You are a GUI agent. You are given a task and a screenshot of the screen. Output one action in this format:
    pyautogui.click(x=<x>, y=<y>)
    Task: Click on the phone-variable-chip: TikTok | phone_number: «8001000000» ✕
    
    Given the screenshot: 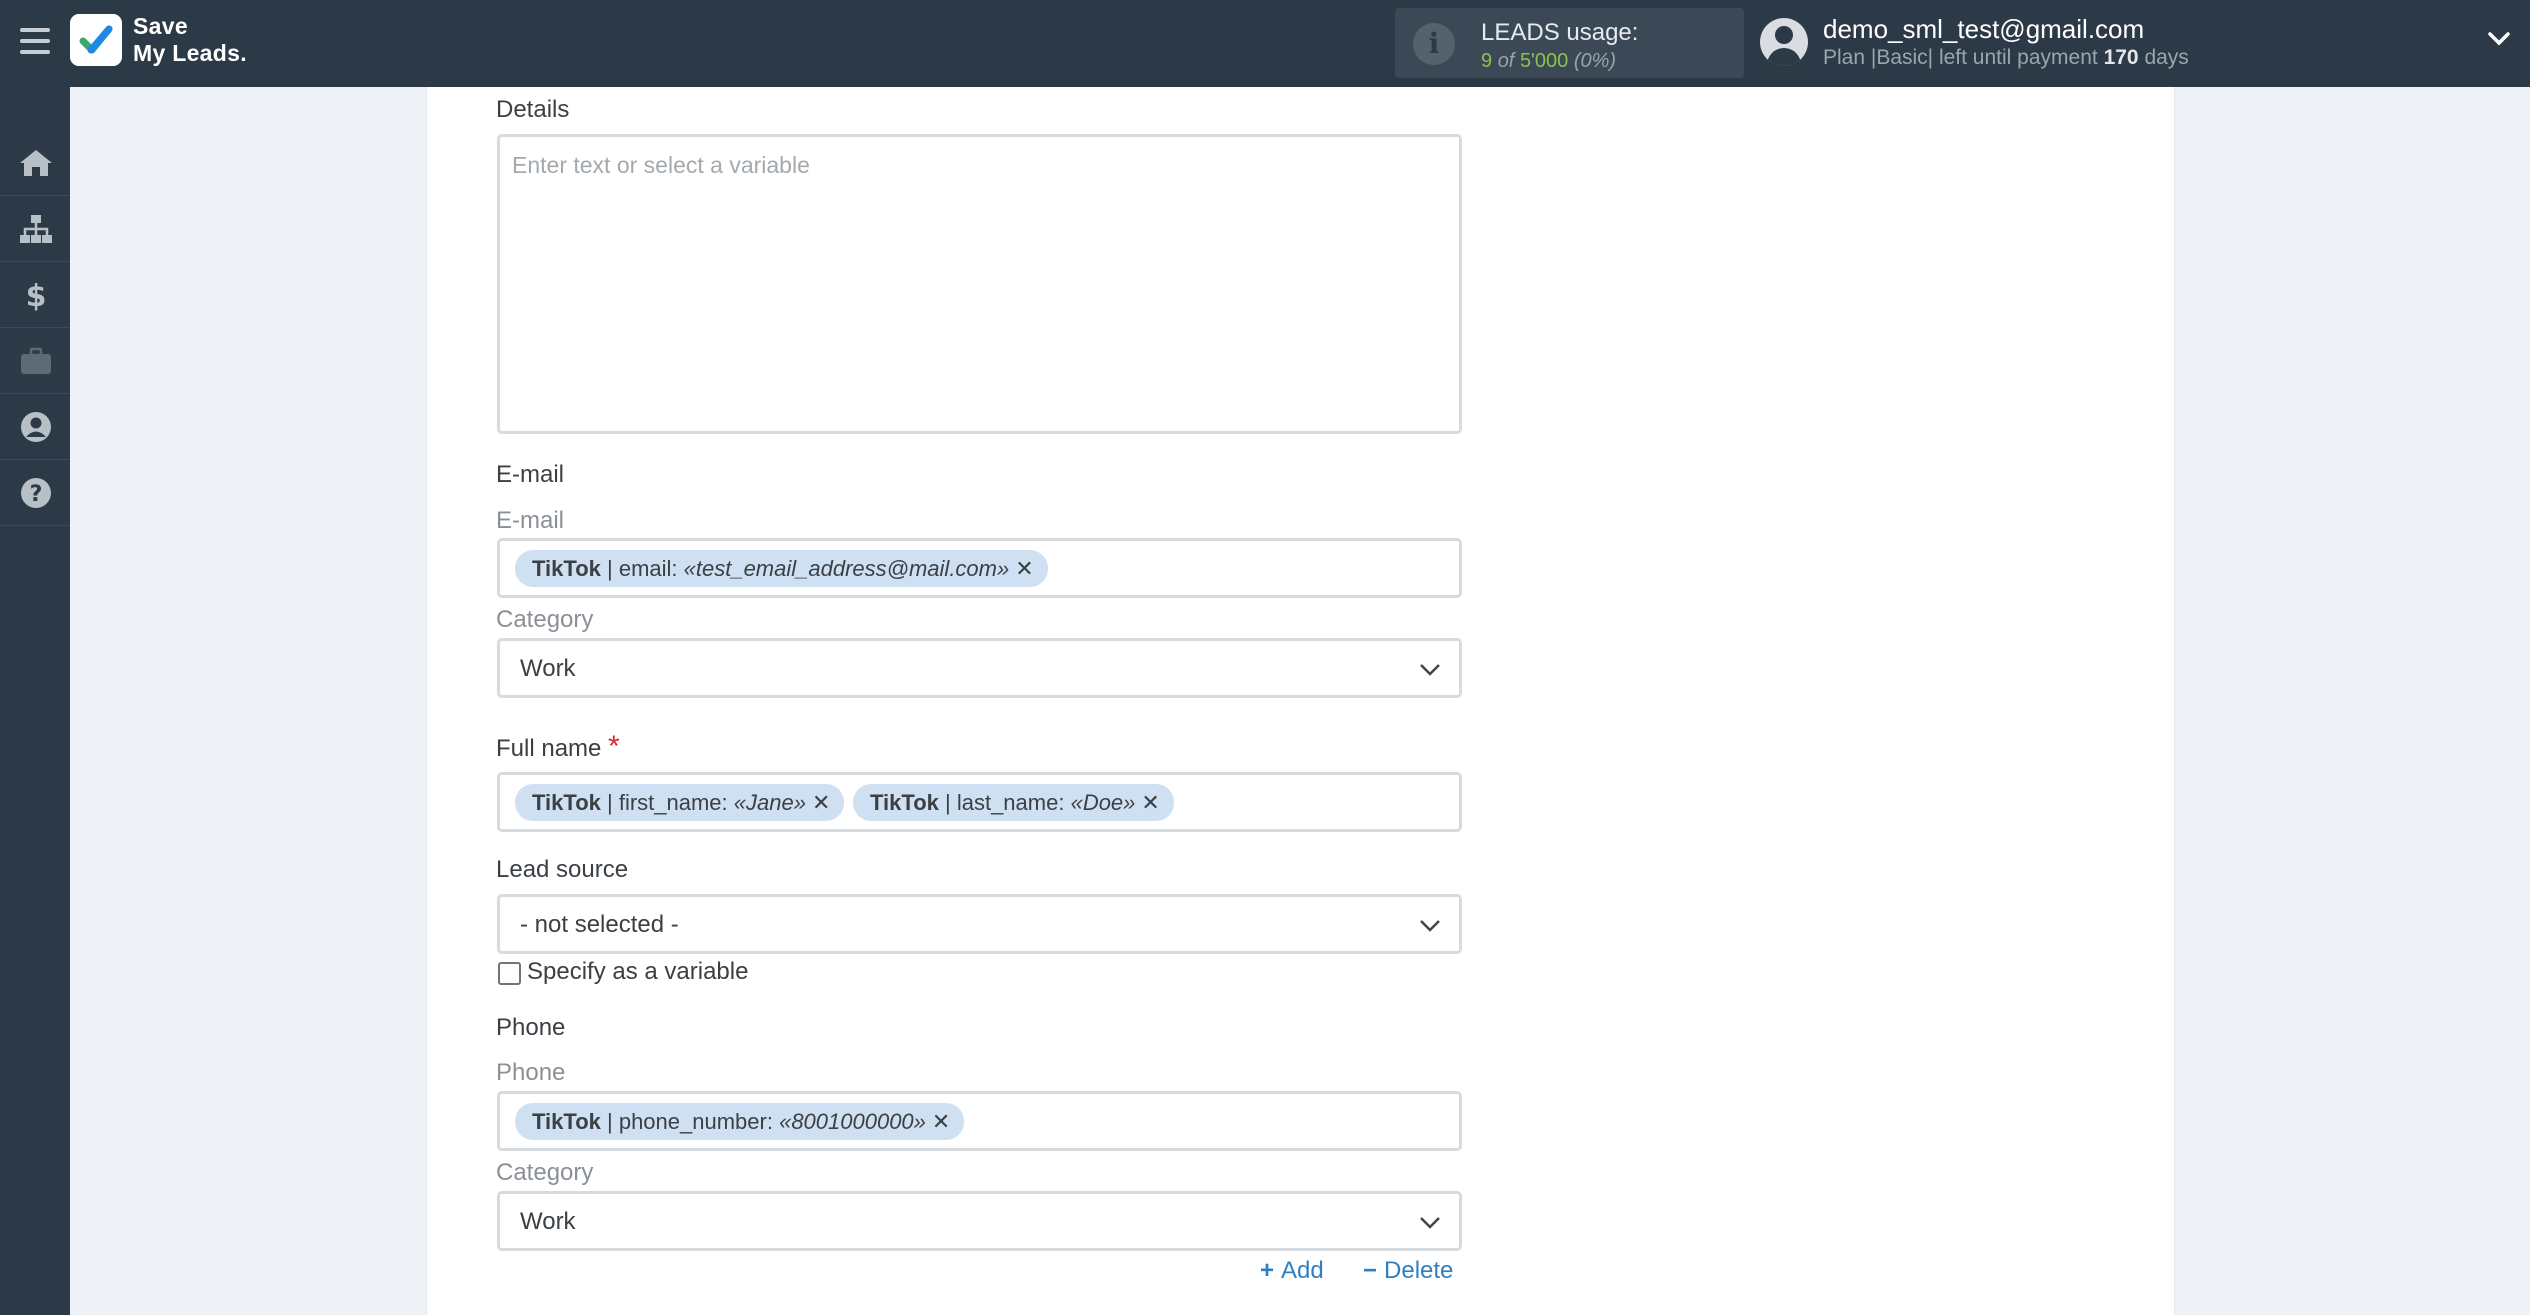 What is the action you would take?
    pyautogui.click(x=740, y=1121)
    